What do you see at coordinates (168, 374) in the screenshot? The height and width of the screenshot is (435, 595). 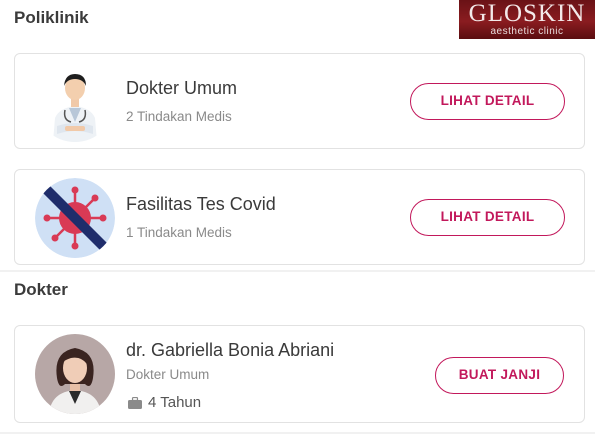 I see `doctor-specialty: Dokter Umum` at bounding box center [168, 374].